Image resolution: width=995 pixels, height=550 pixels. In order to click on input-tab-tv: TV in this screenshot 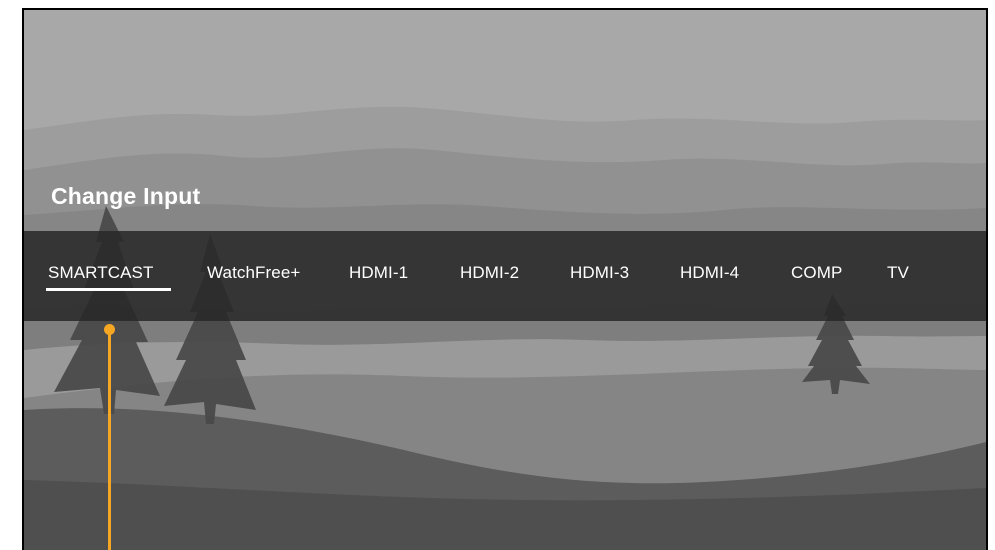, I will do `click(898, 273)`.